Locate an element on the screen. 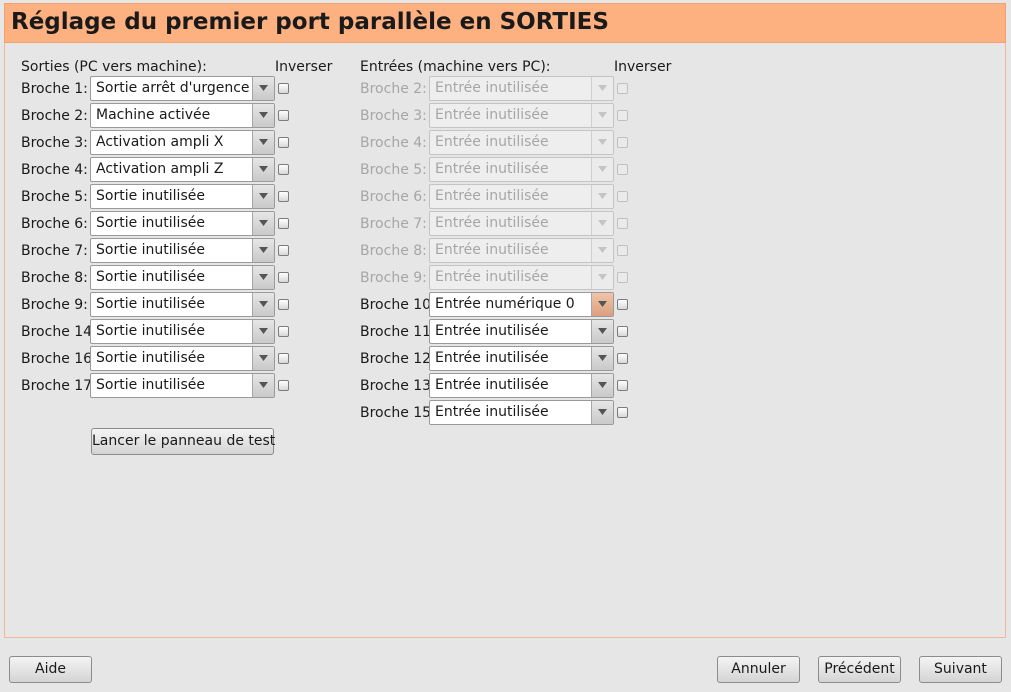 This screenshot has width=1011, height=692. output-pin-label: Broche 14: is located at coordinates (59, 332).